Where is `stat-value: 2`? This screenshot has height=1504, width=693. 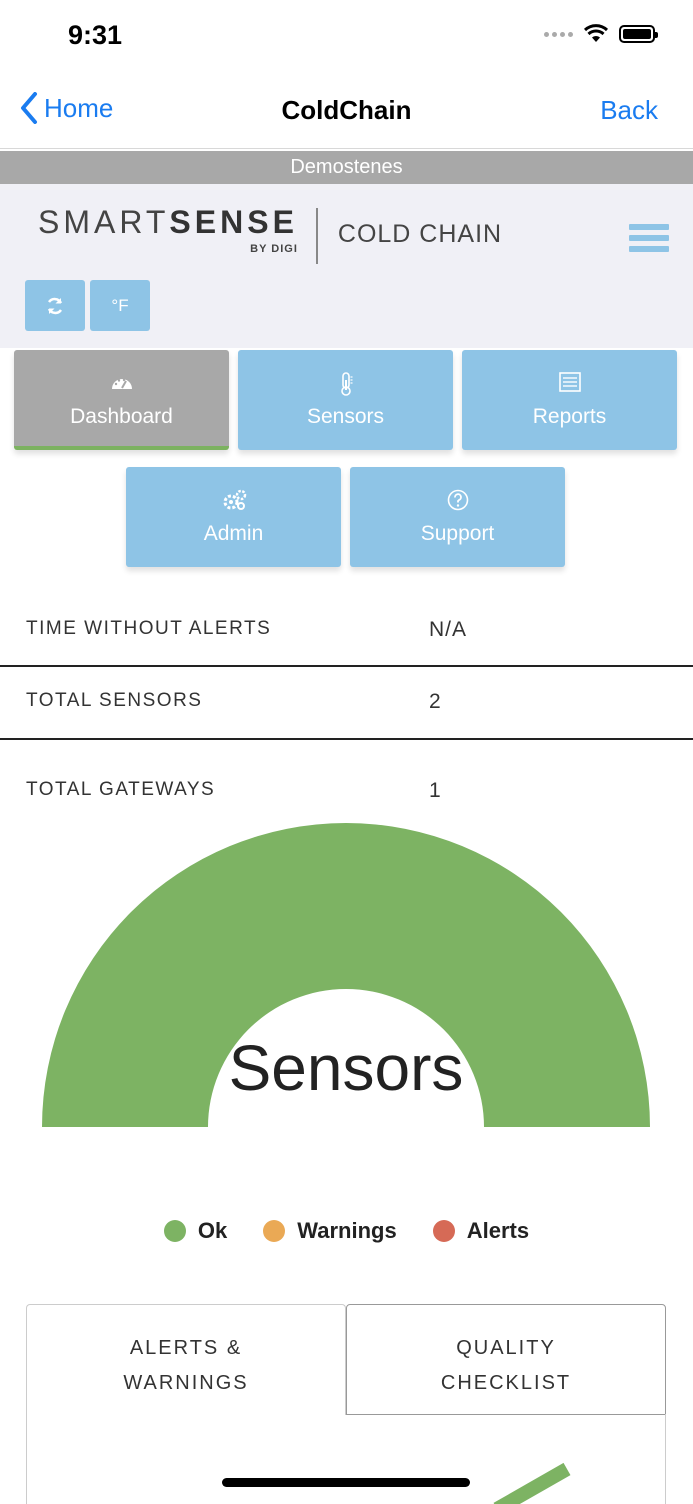
stat-value: 2 is located at coordinates (435, 701).